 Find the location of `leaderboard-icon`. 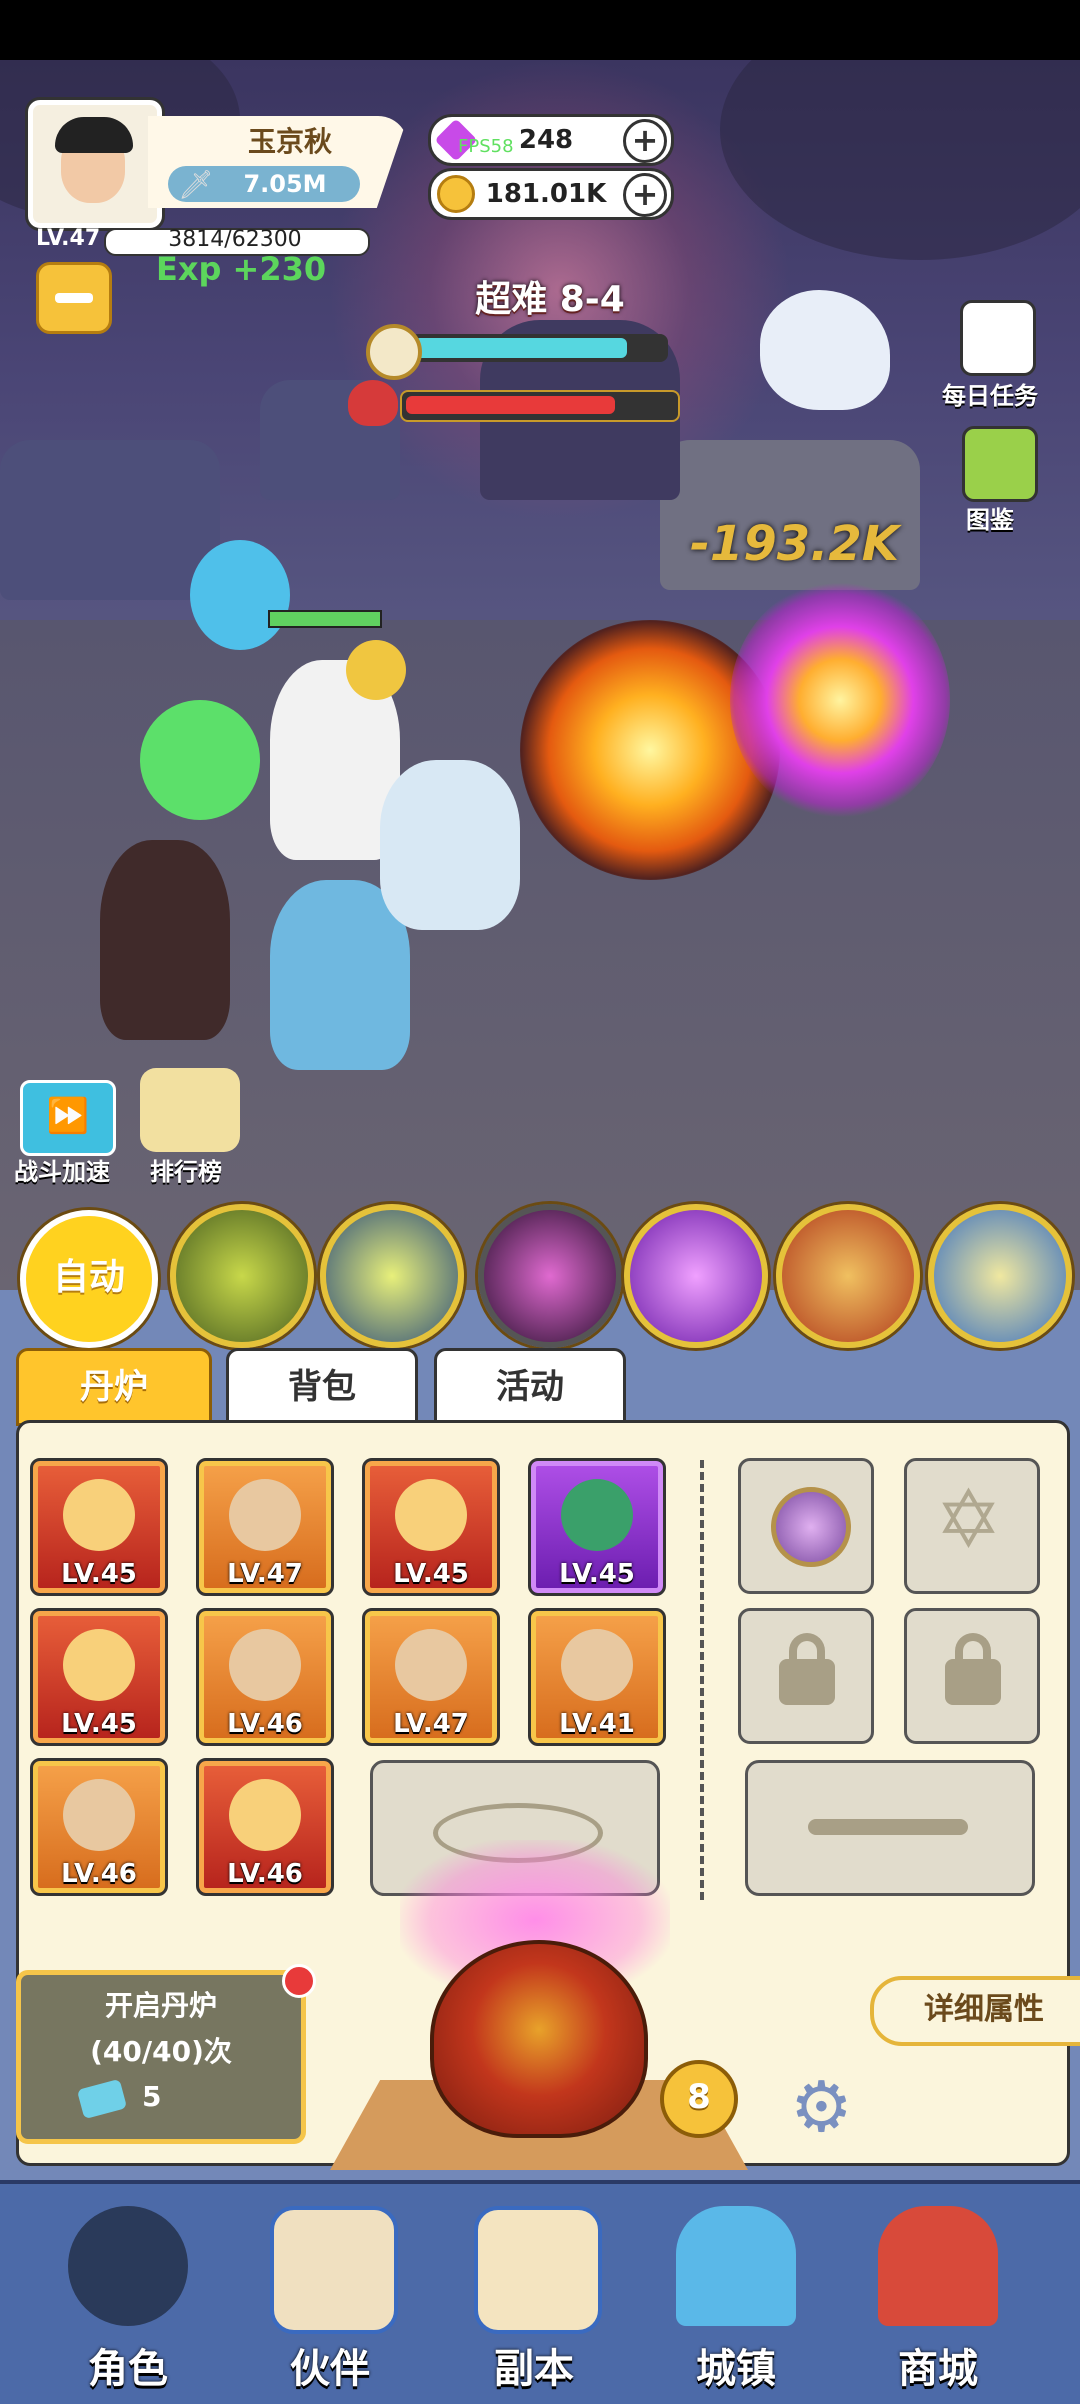

leaderboard-icon is located at coordinates (190, 1110).